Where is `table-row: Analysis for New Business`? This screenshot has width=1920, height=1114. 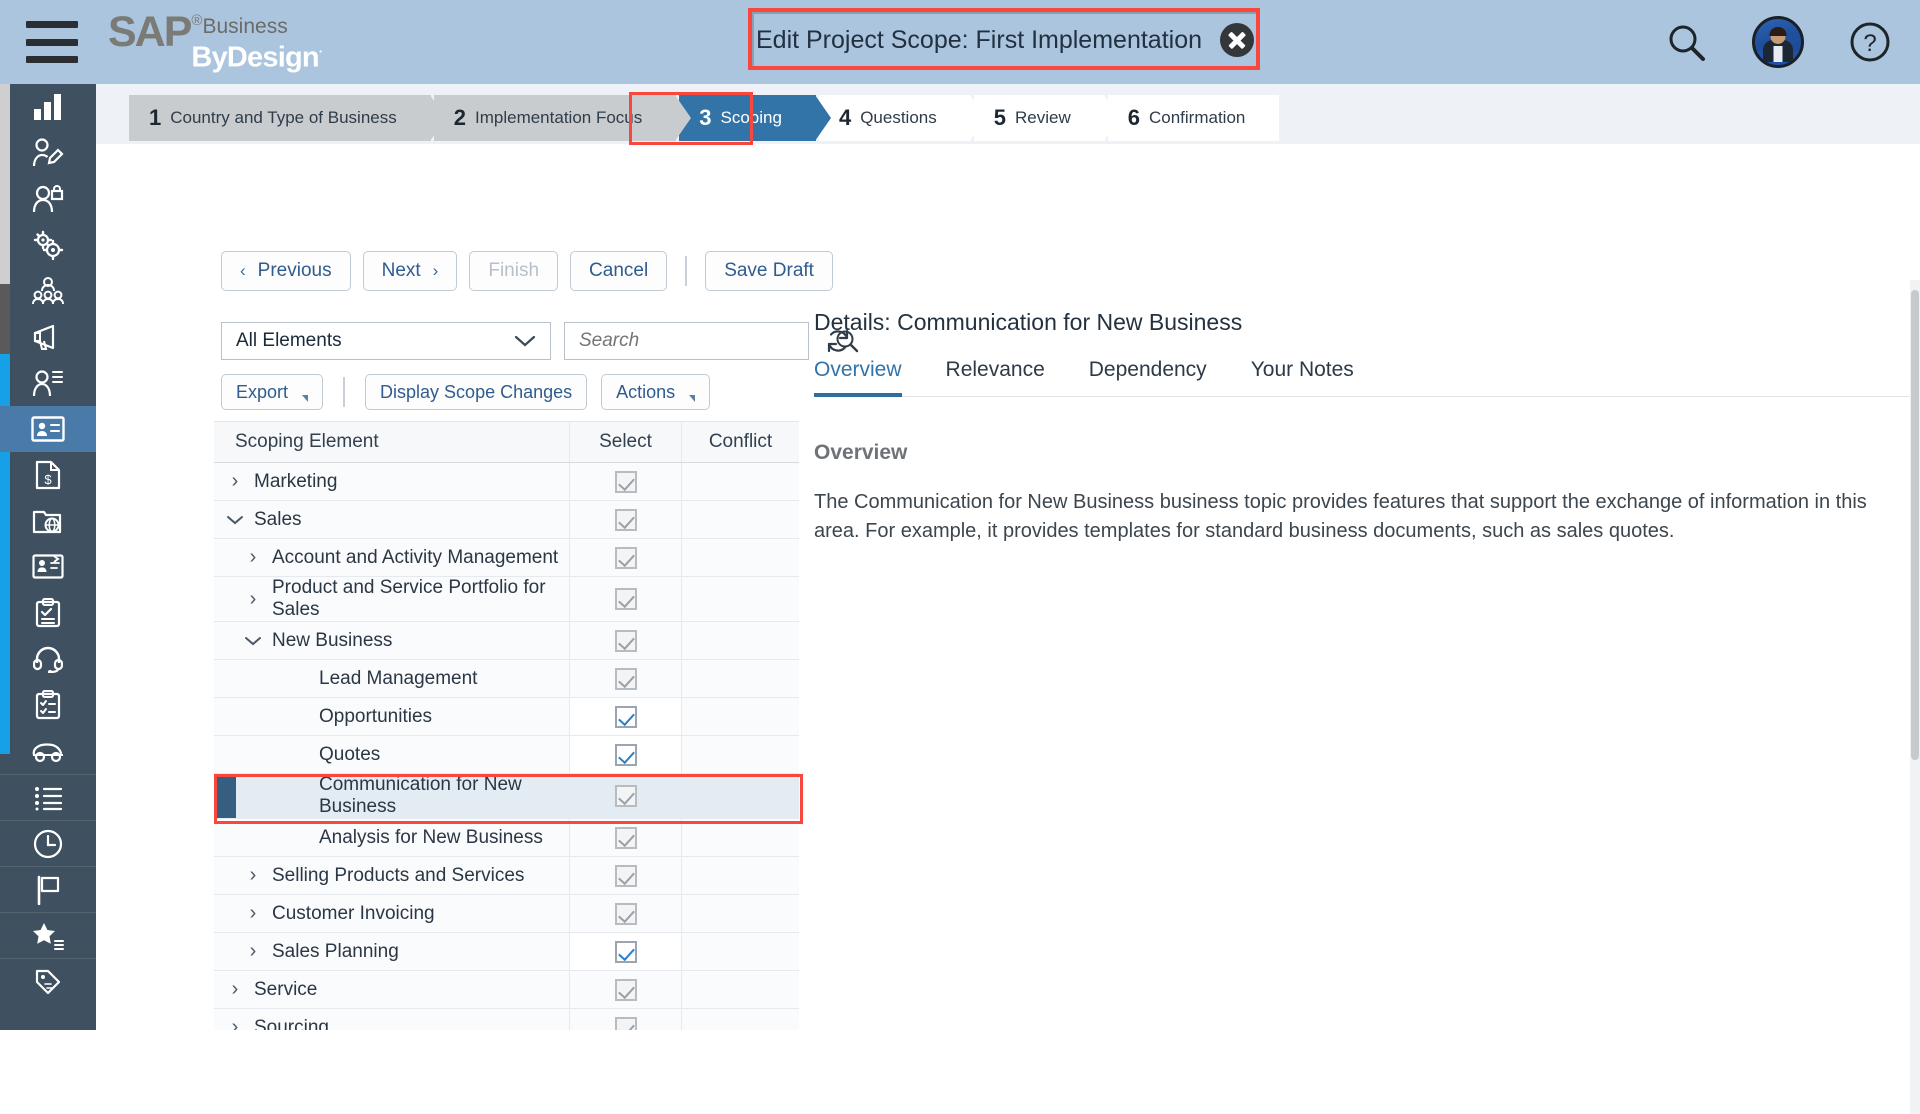 table-row: Analysis for New Business is located at coordinates (506, 838).